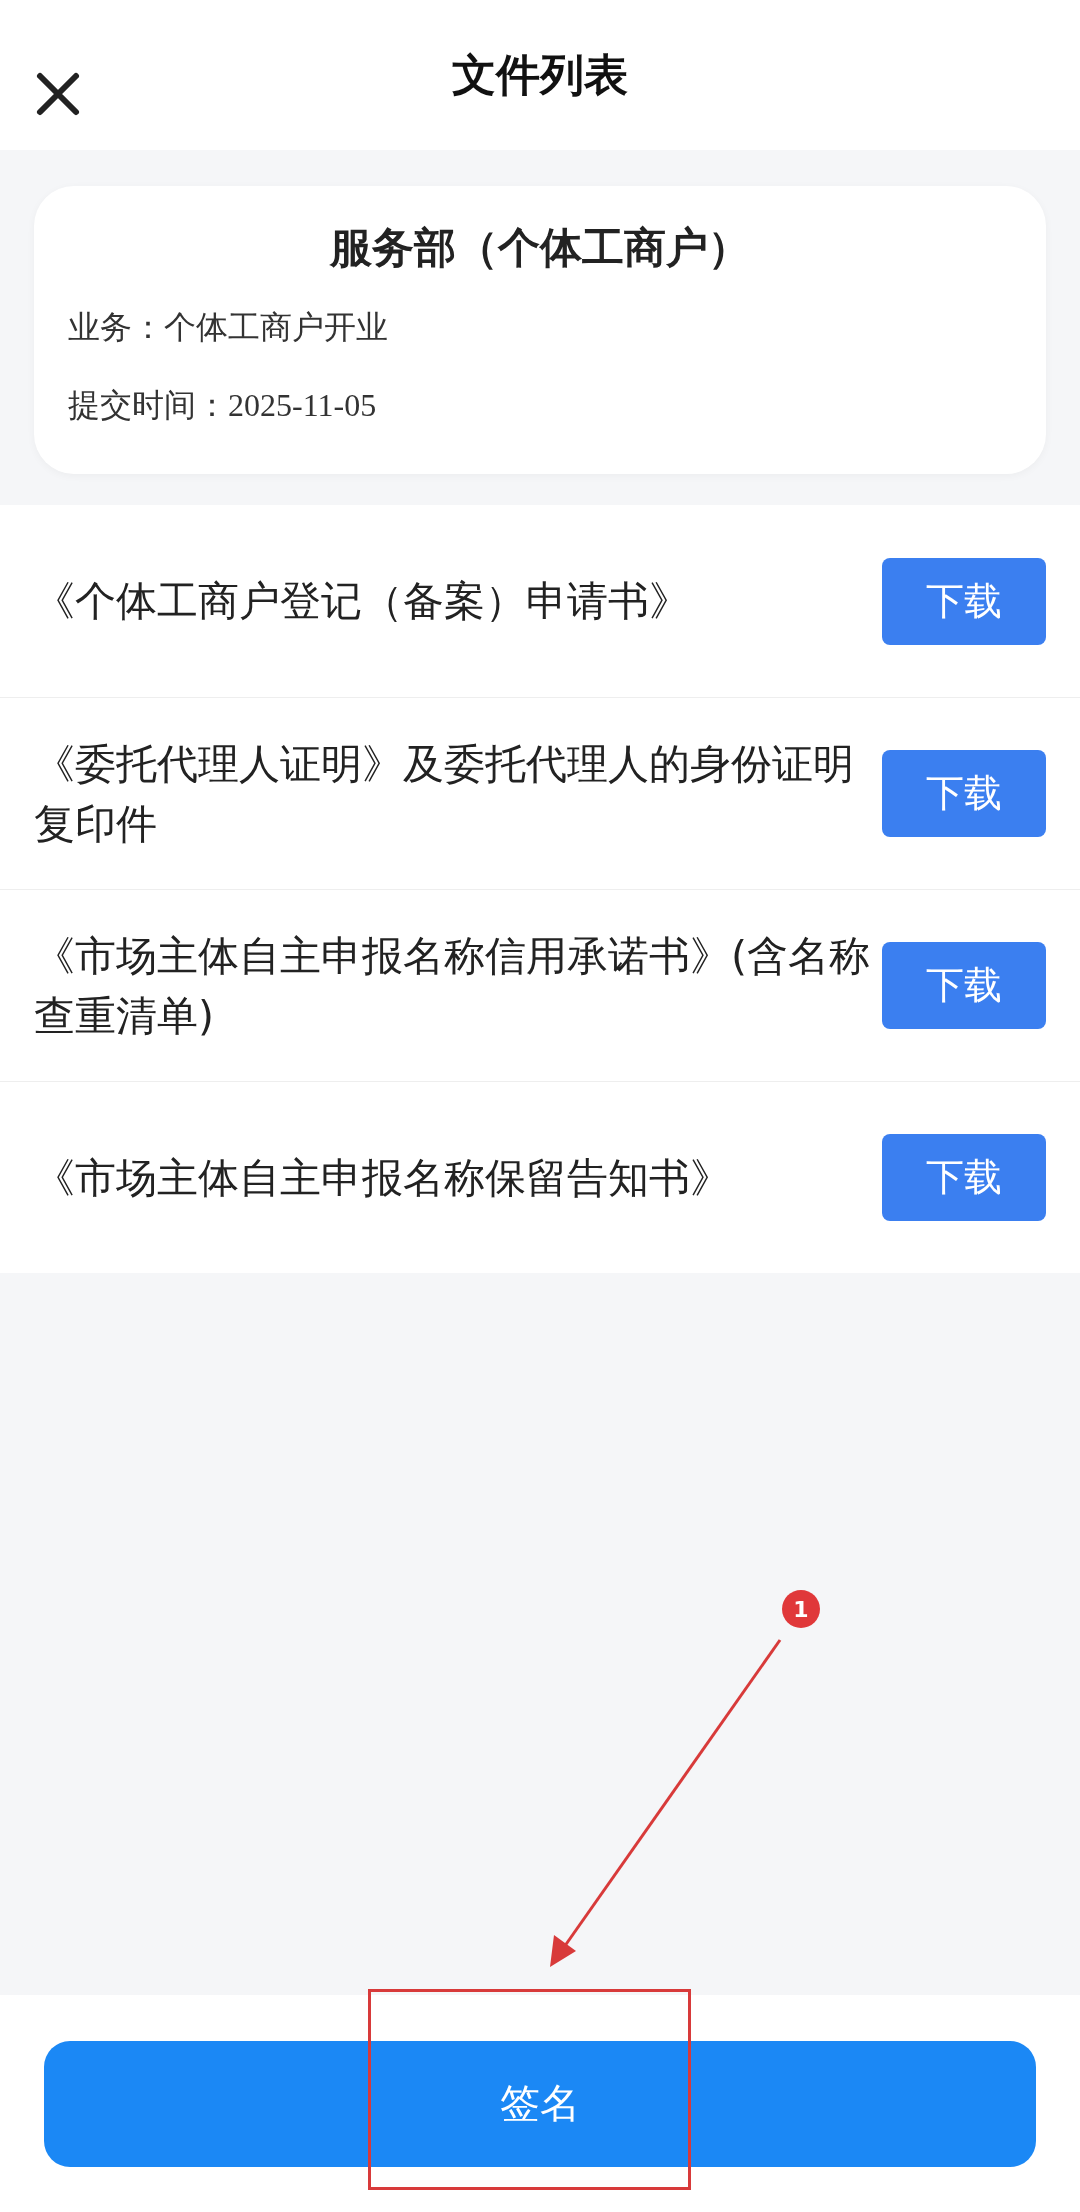 This screenshot has height=2212, width=1080. Describe the element at coordinates (539, 248) in the screenshot. I see `card-title: 服务部（个体工商户）` at that location.